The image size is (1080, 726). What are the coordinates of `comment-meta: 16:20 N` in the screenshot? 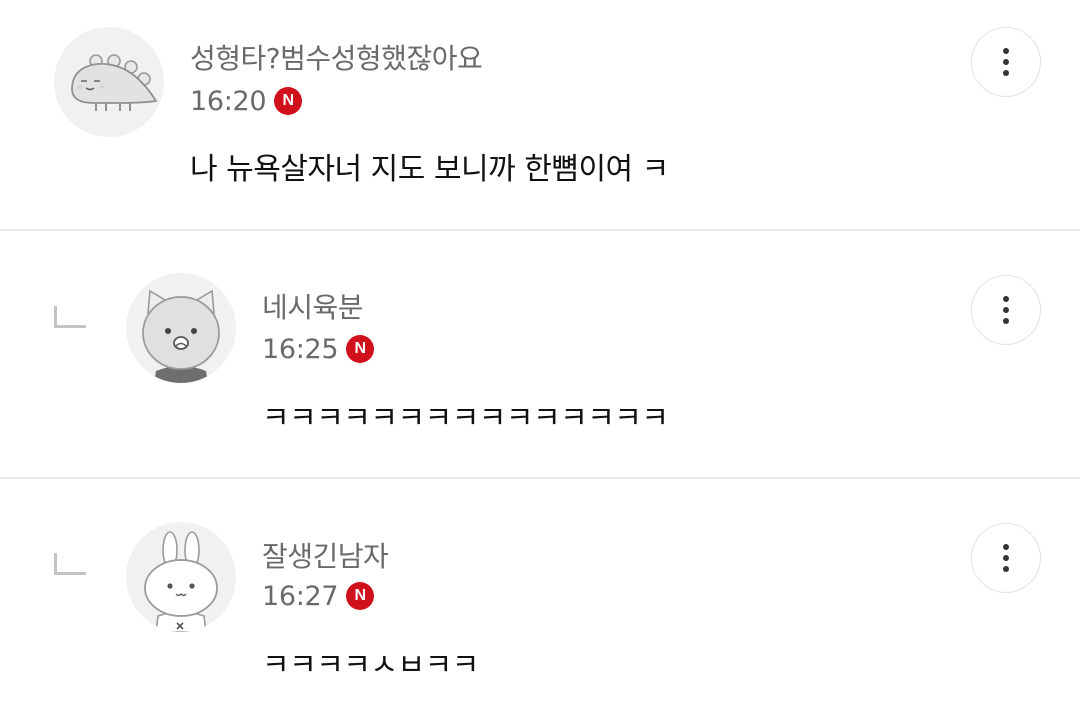 It's located at (246, 101).